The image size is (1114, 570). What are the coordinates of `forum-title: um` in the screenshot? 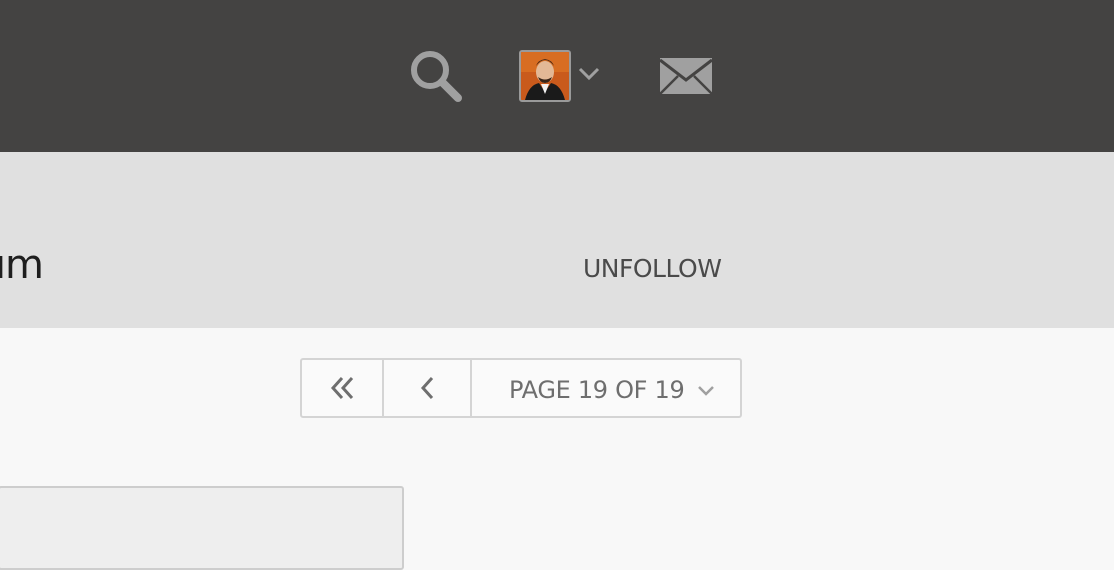 It's located at (22, 265).